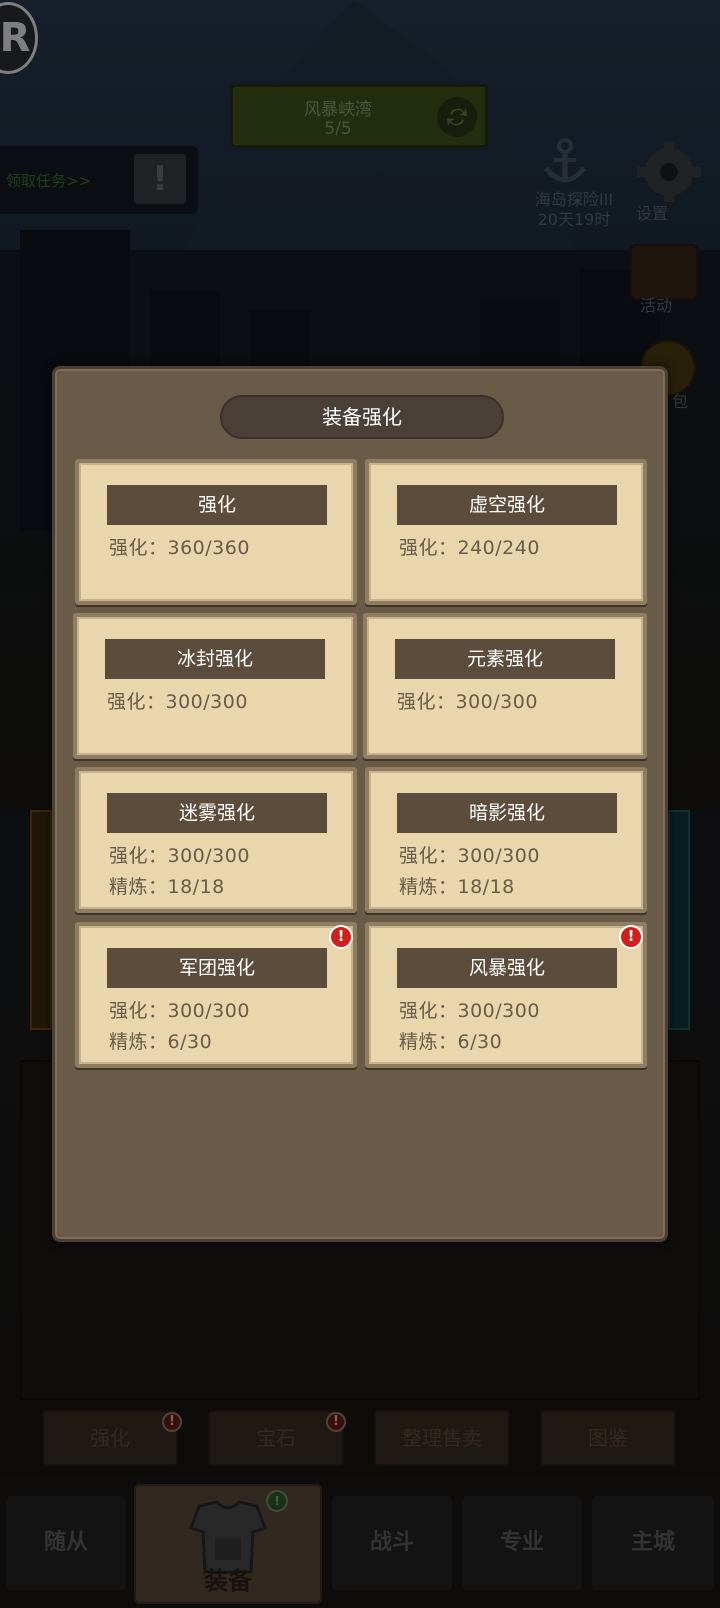 The image size is (720, 1608). I want to click on card-title: 迷雾强化, so click(217, 813).